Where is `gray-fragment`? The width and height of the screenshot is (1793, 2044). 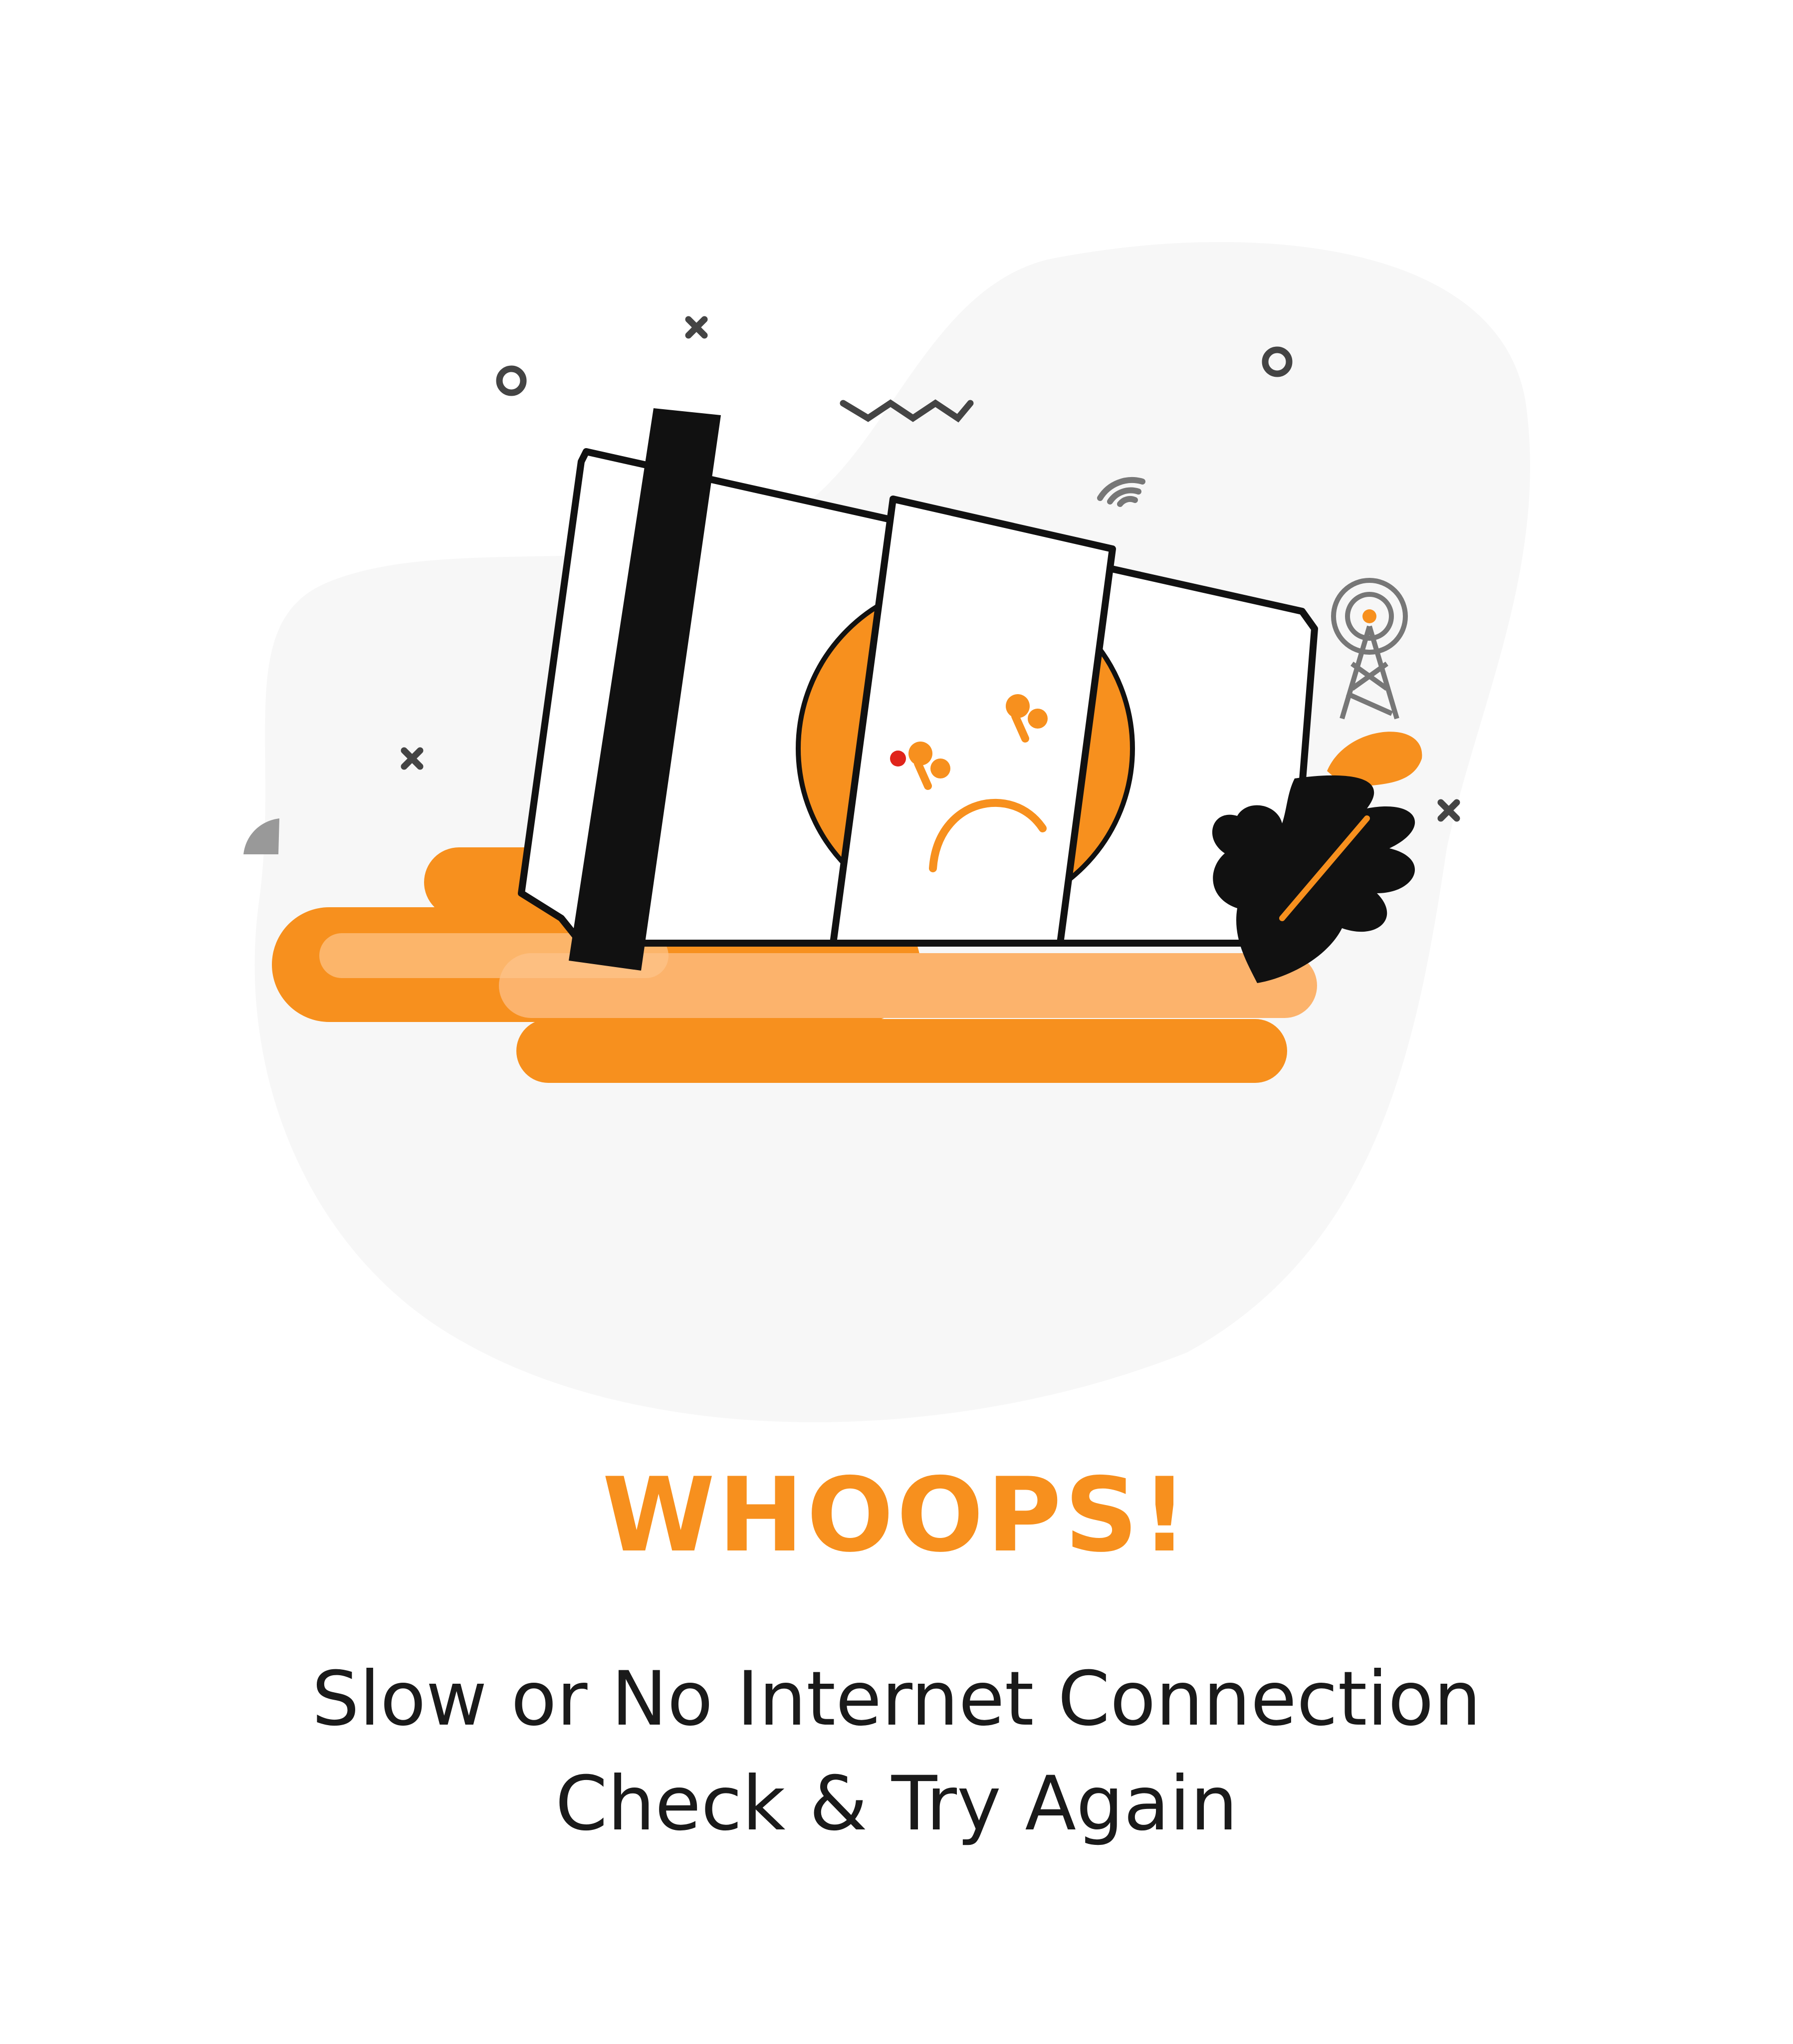 gray-fragment is located at coordinates (261, 836).